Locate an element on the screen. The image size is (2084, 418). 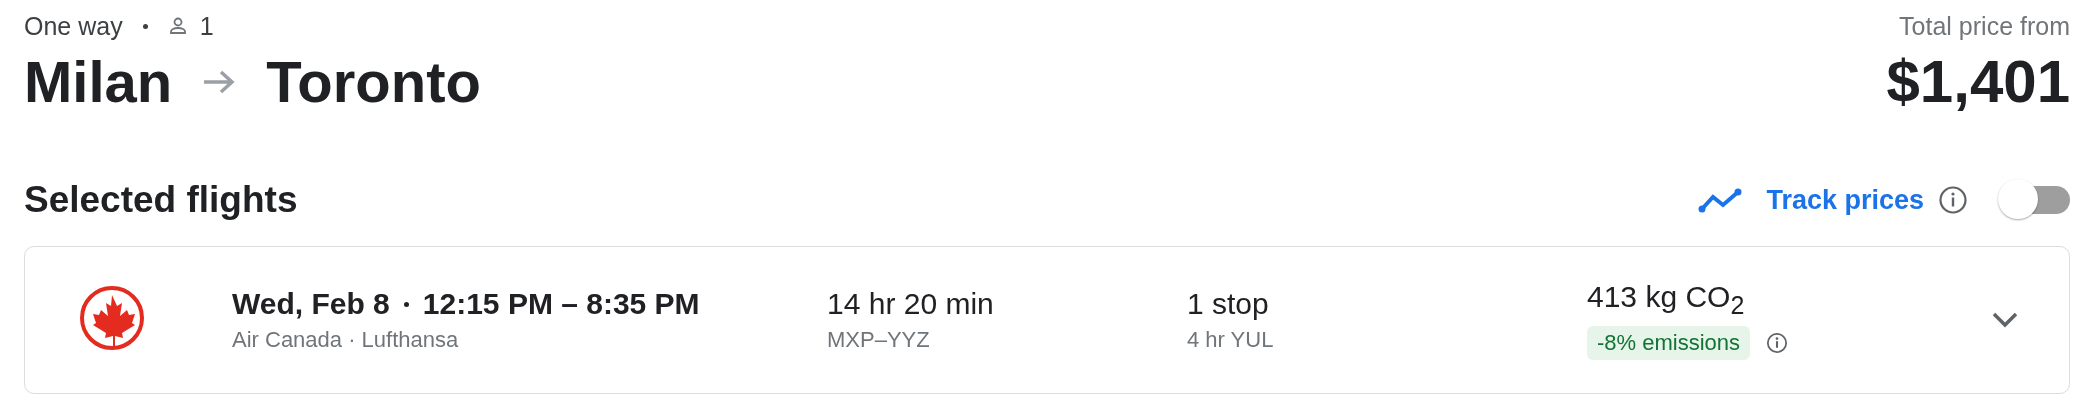
person-icon is located at coordinates (177, 26).